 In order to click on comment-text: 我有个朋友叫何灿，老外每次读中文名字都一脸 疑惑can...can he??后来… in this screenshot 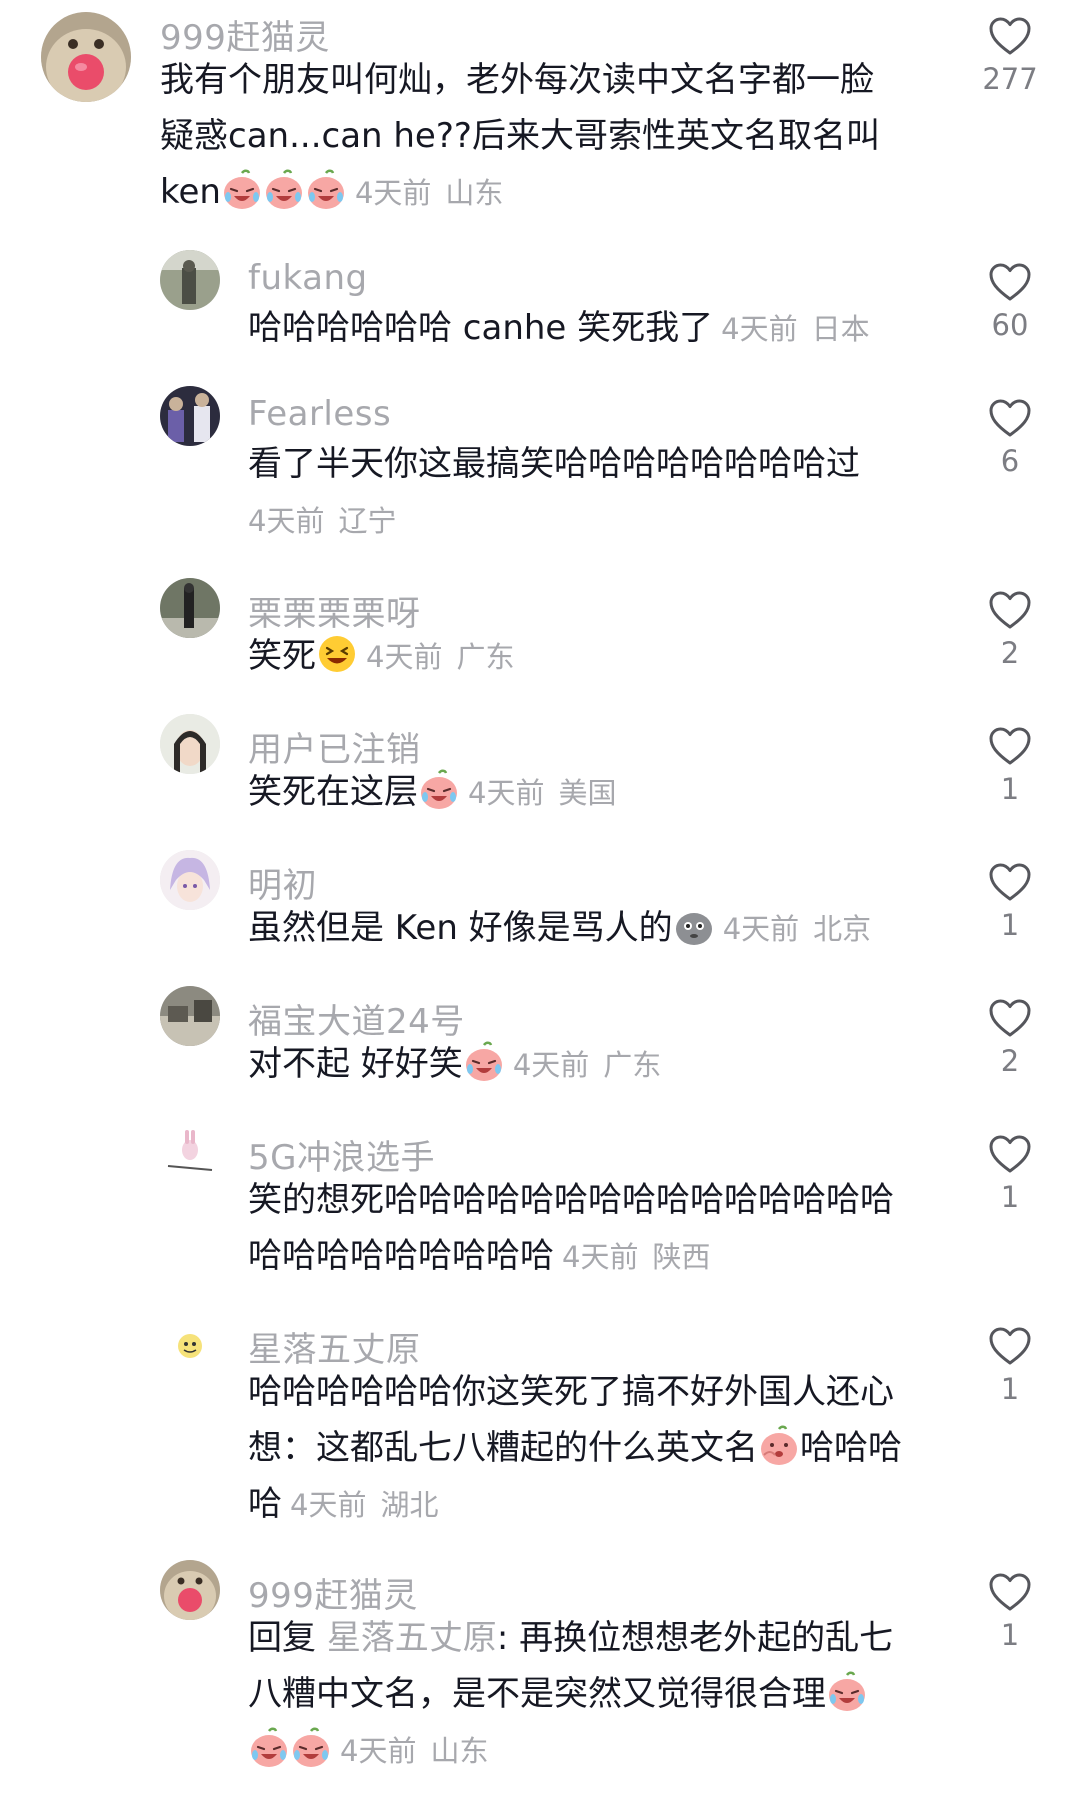, I will do `click(520, 136)`.